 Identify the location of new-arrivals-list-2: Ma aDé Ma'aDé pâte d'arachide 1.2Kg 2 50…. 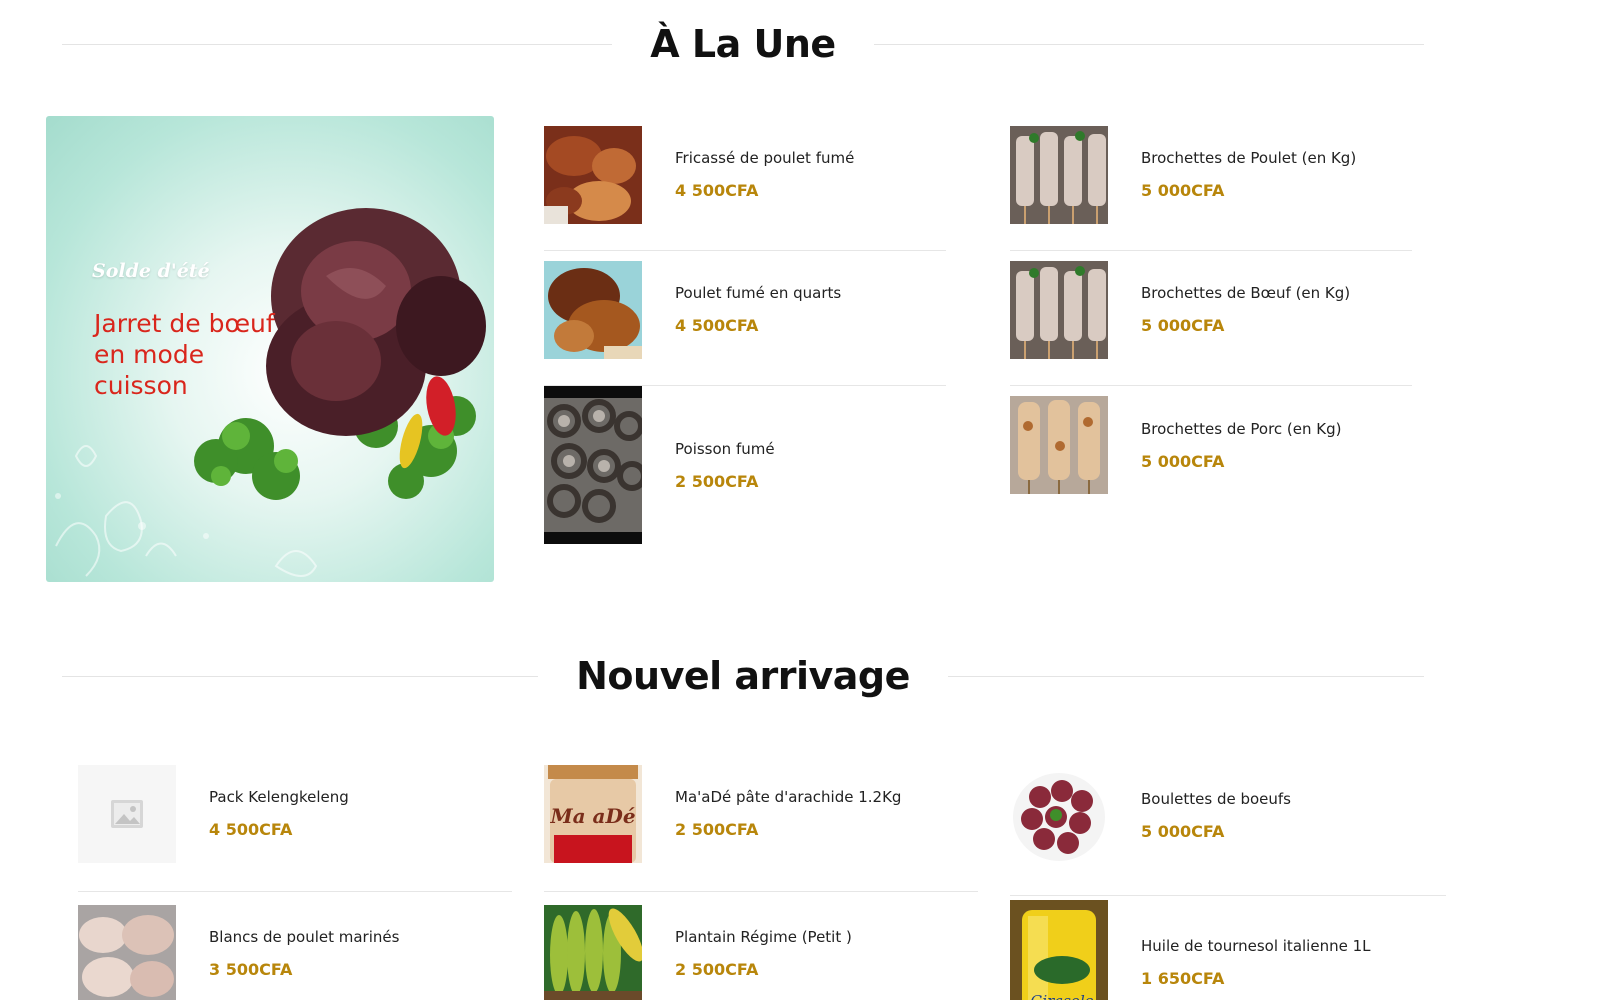
(761, 876).